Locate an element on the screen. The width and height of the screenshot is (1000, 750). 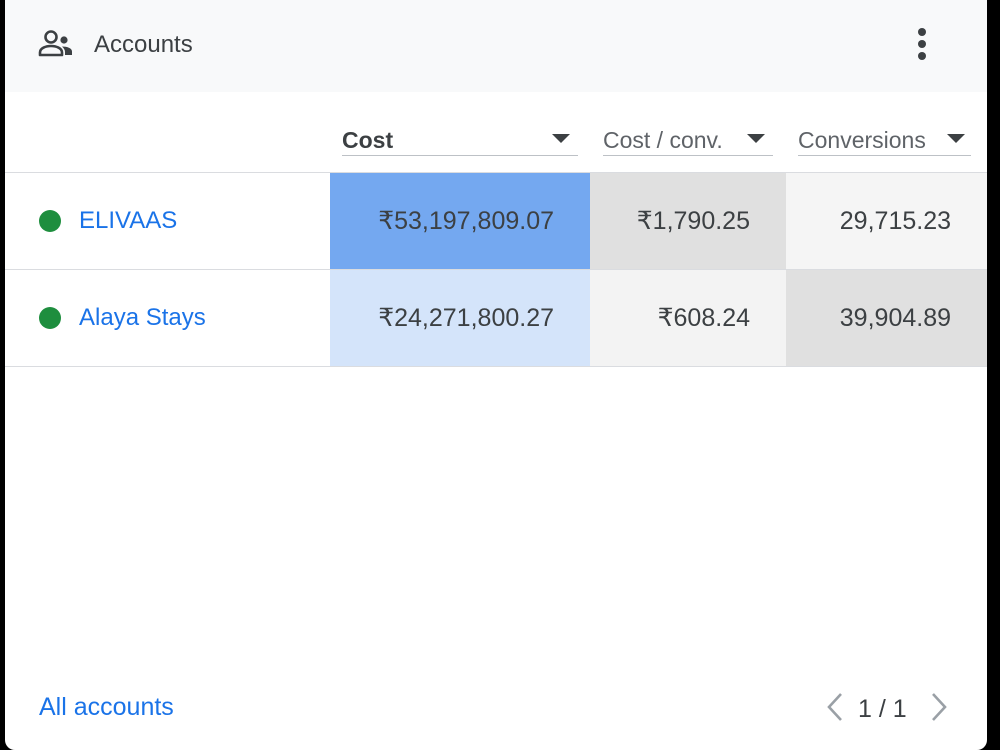
cost-per-conv-cell: ₹608.24 is located at coordinates (688, 318).